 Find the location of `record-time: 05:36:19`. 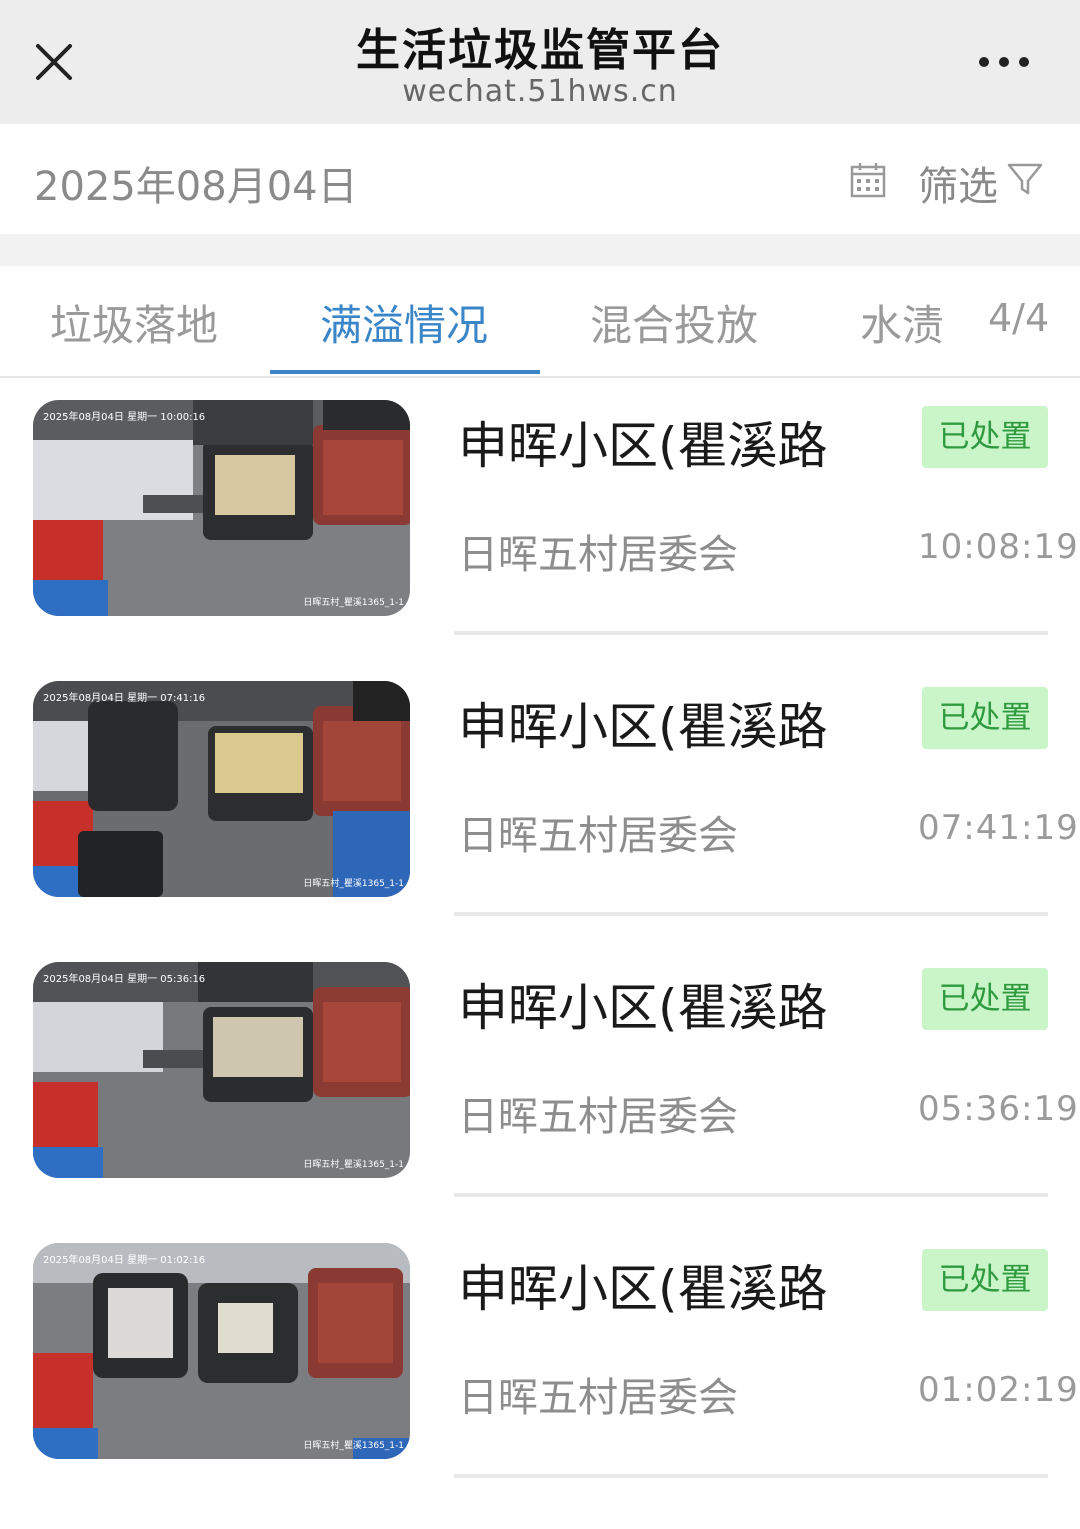

record-time: 05:36:19 is located at coordinates (998, 1109).